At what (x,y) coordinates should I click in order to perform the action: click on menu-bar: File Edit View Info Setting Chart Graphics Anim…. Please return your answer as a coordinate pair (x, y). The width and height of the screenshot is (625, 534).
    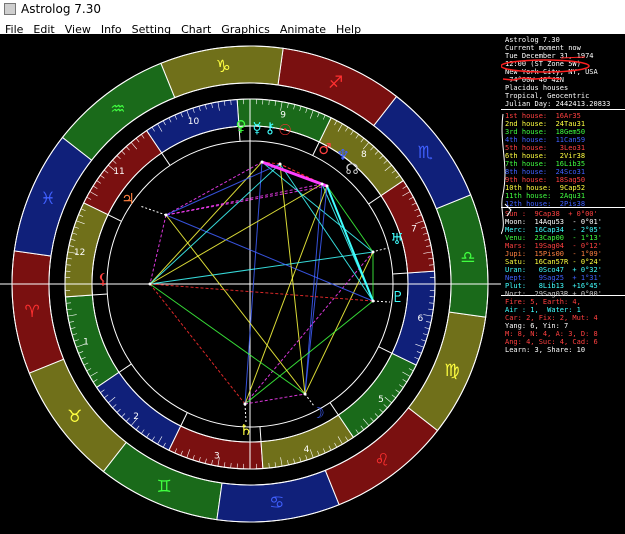
    Looking at the image, I should click on (312, 27).